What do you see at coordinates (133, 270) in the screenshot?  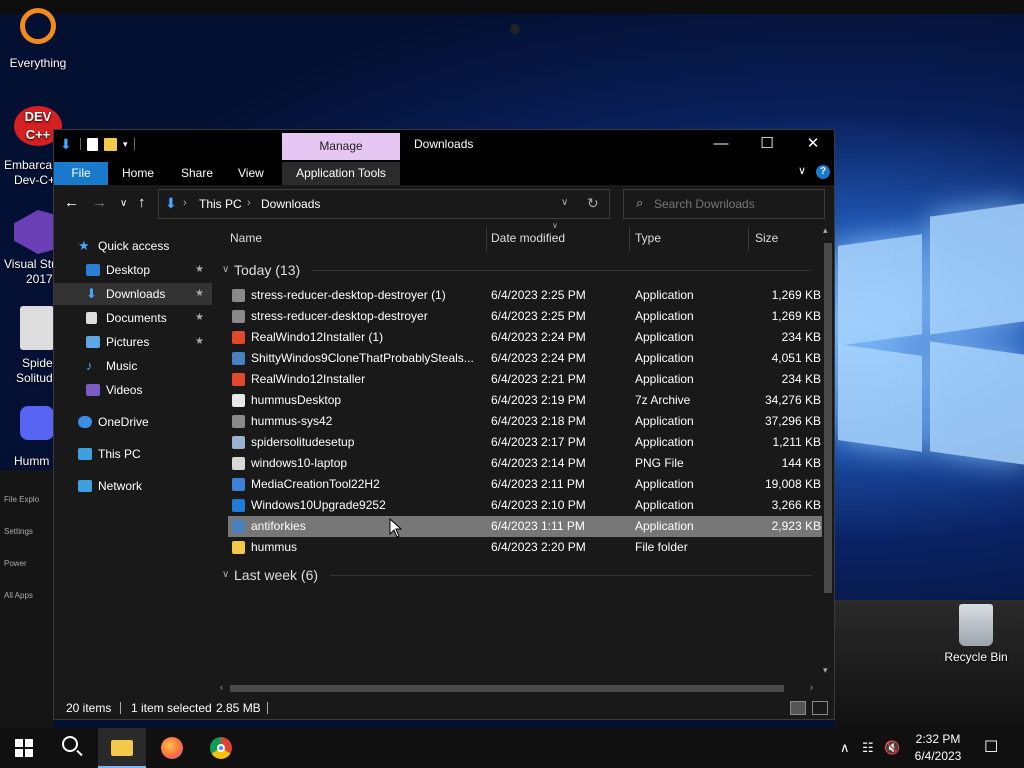 I see `sidebar-item-desktop: Desktop ★` at bounding box center [133, 270].